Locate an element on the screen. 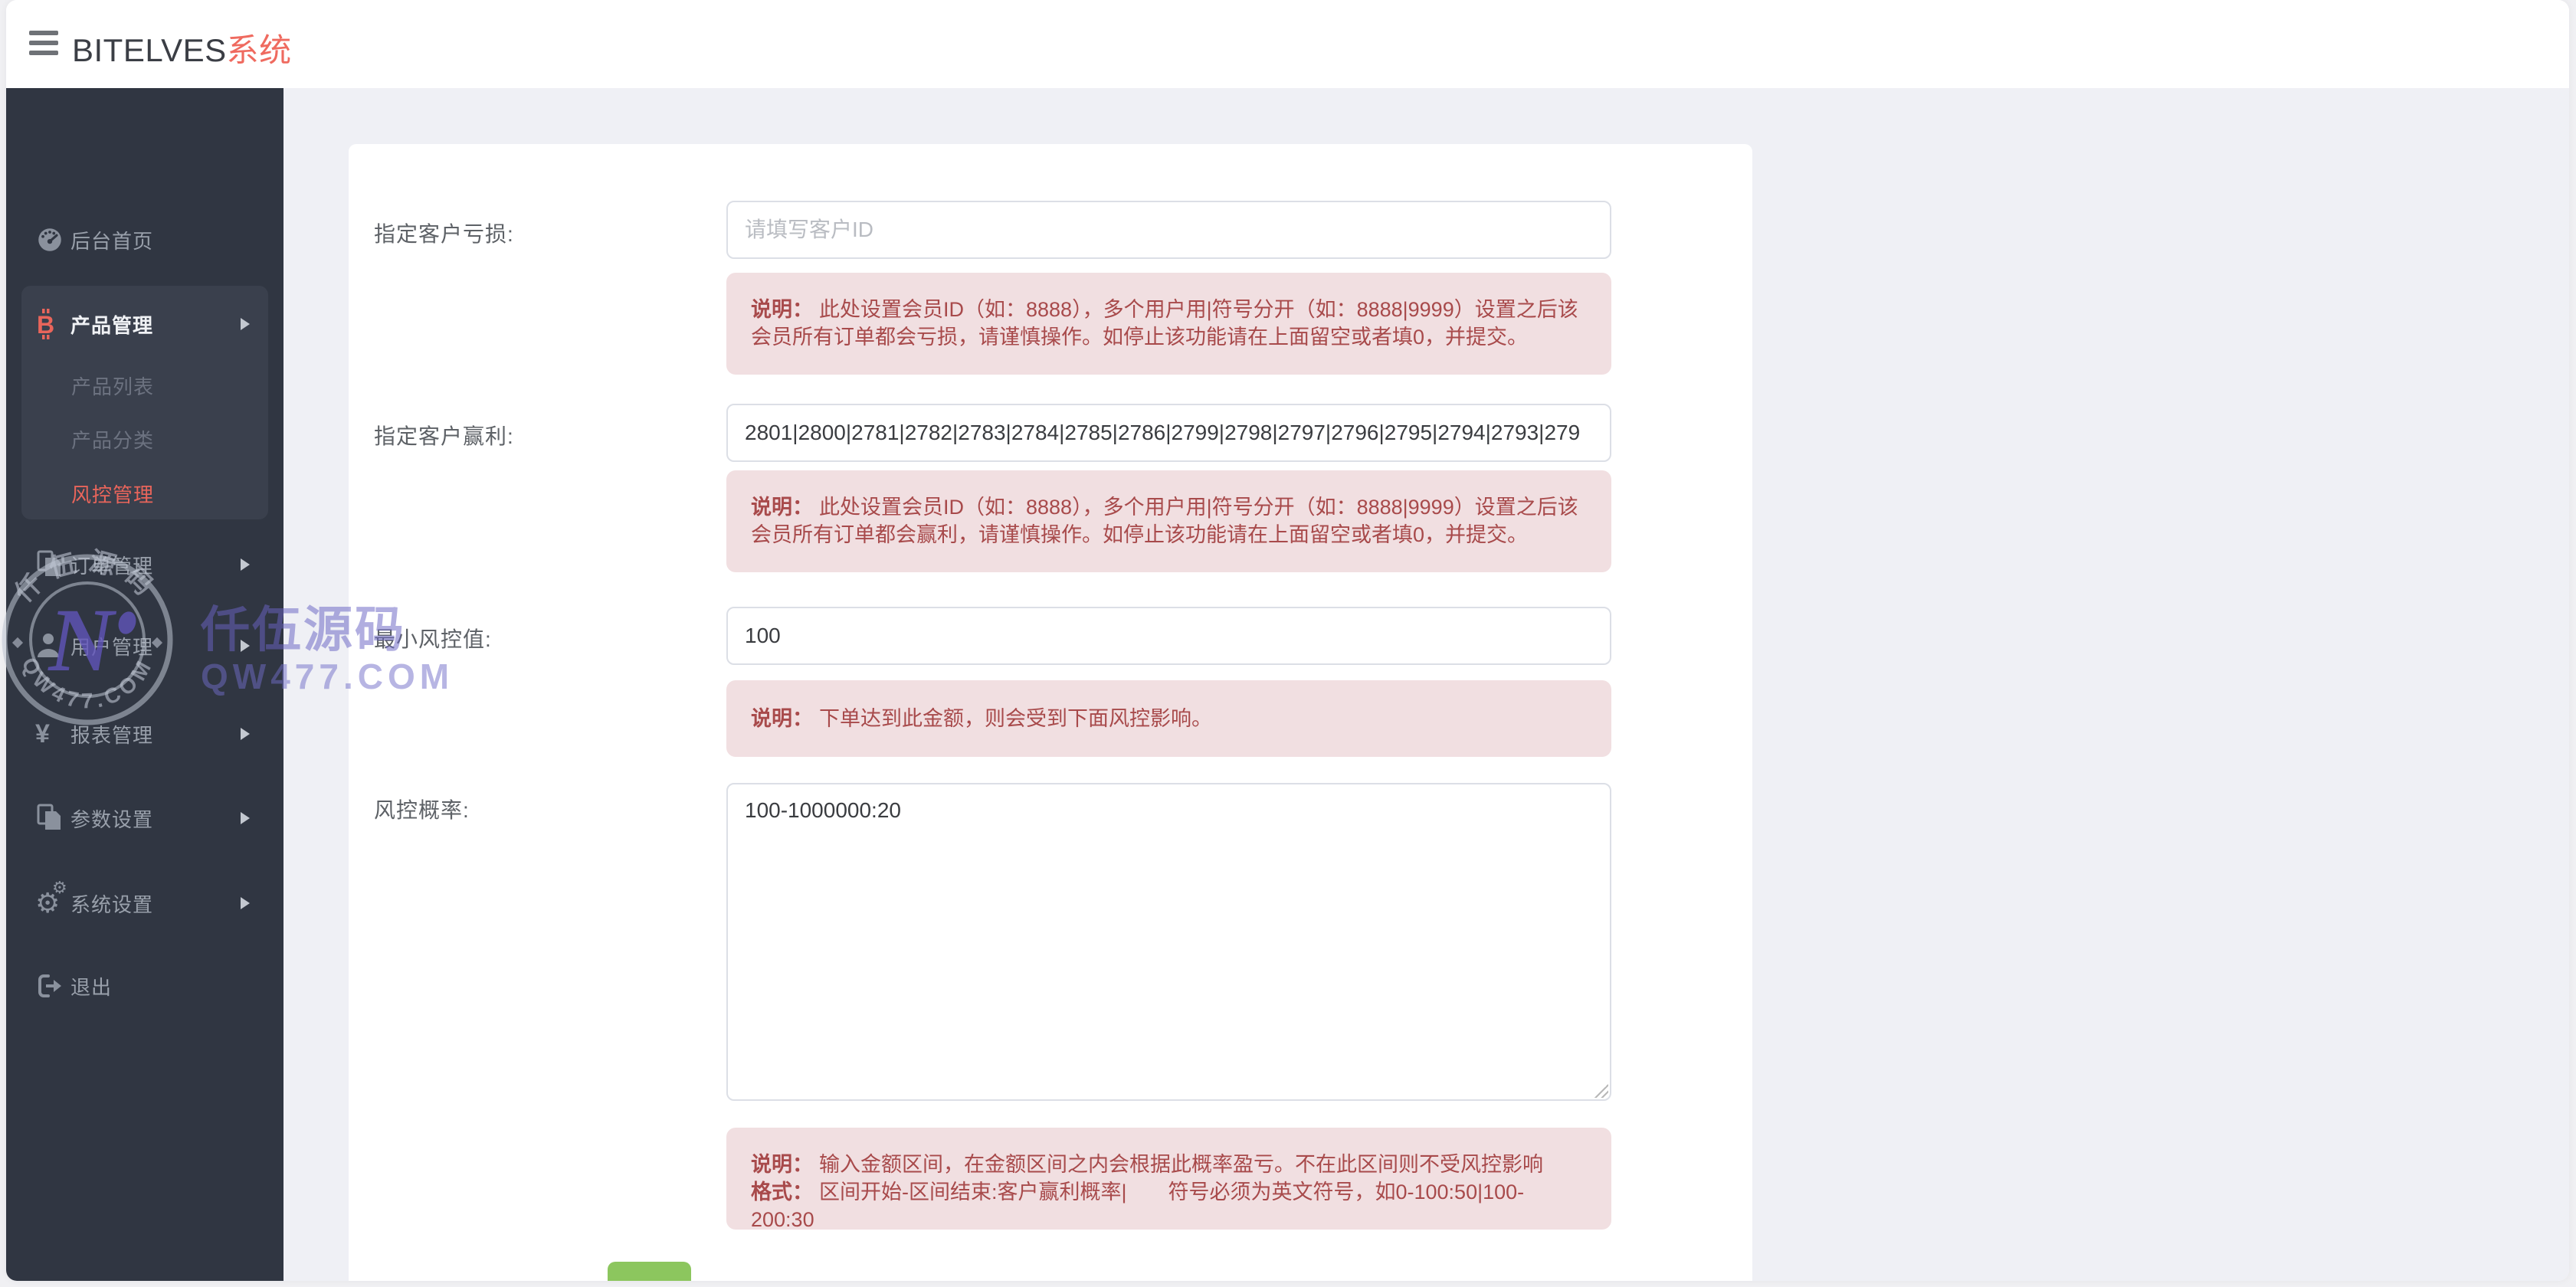 The height and width of the screenshot is (1287, 2576). win-field-label: 指定客户赢利: is located at coordinates (444, 436).